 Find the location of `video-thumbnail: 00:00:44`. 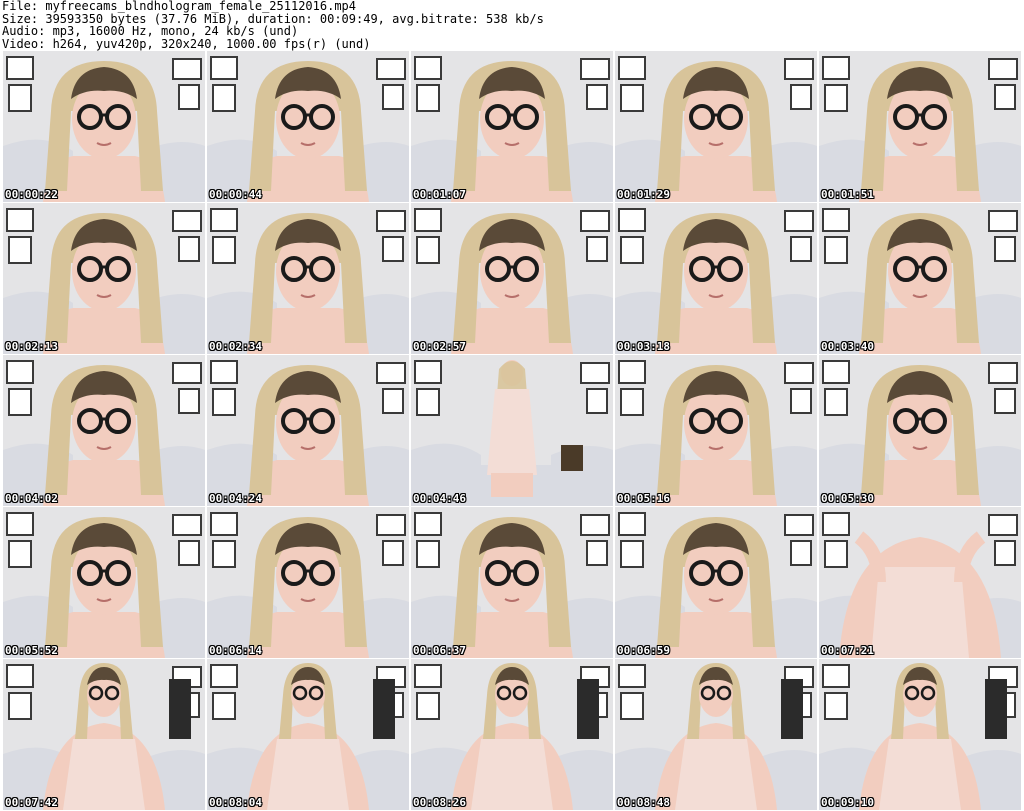

video-thumbnail: 00:00:44 is located at coordinates (308, 126).